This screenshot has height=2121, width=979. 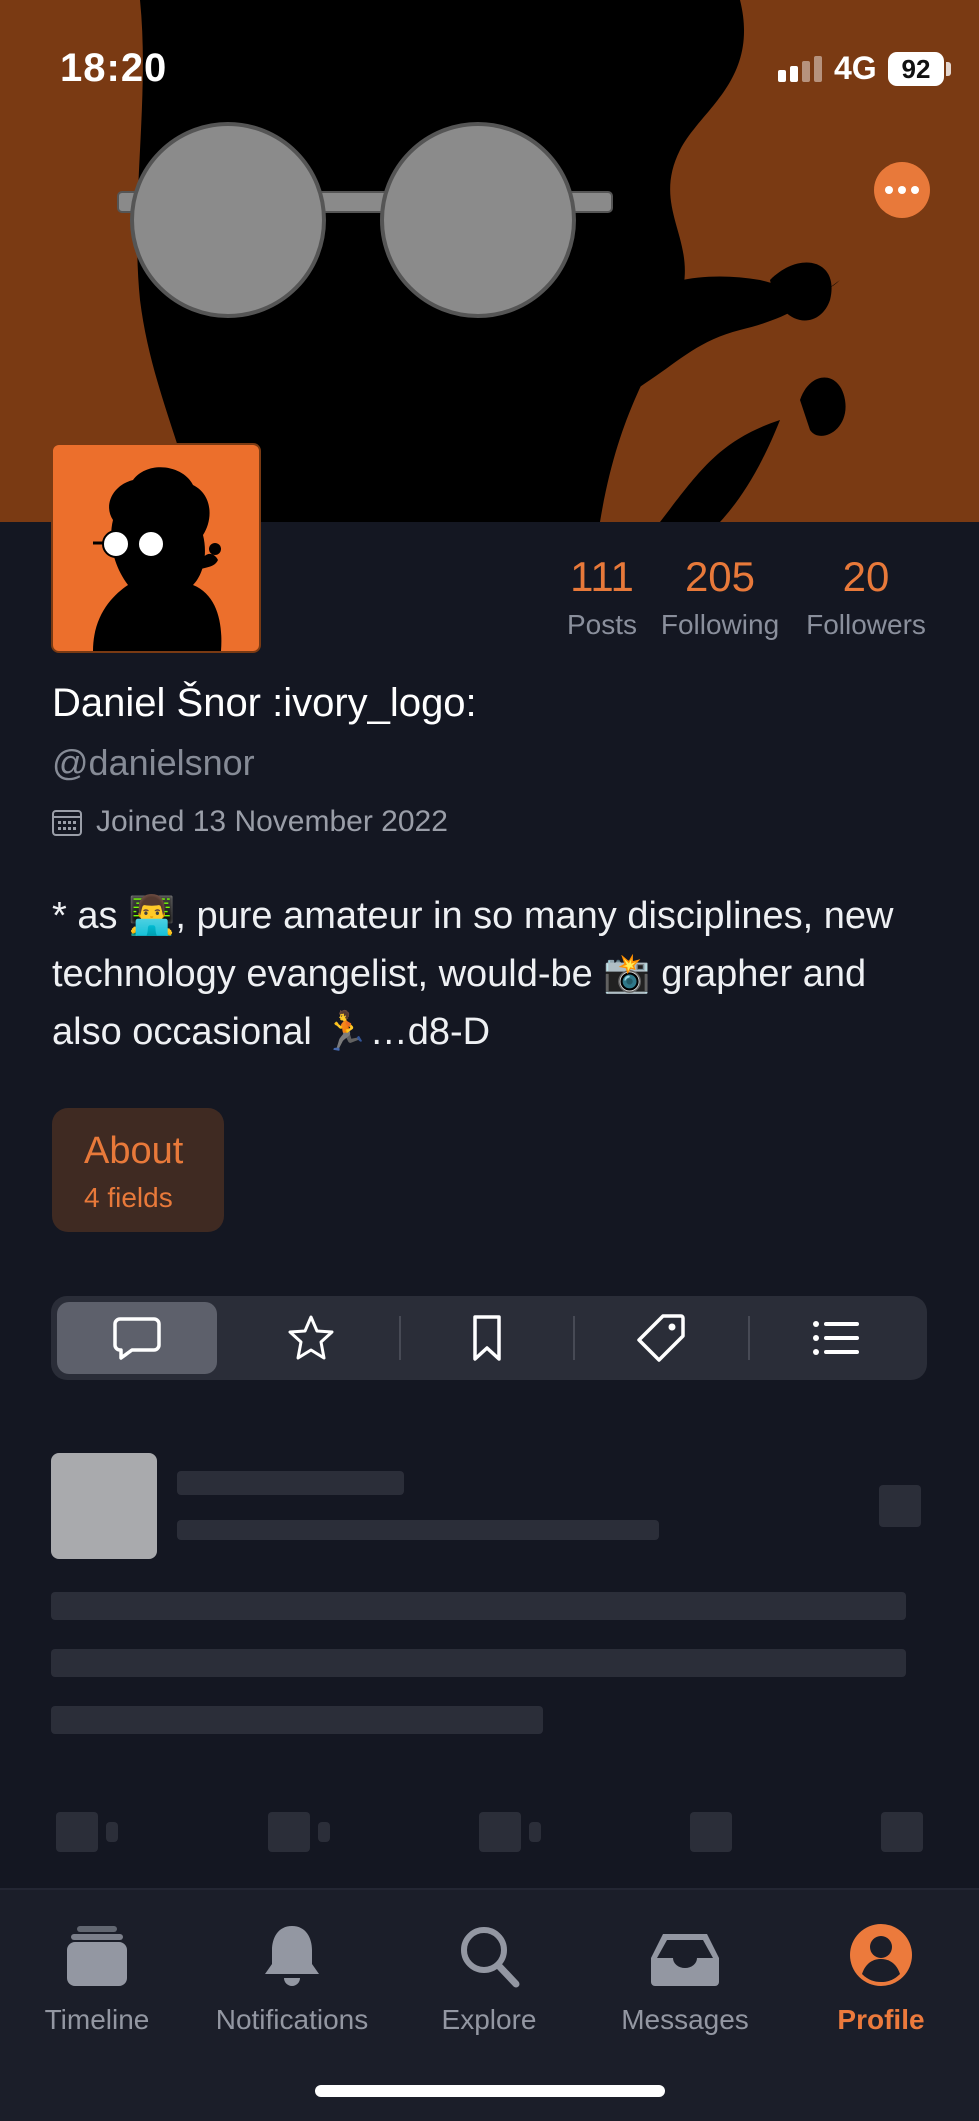 I want to click on following-count: 205, so click(x=720, y=576).